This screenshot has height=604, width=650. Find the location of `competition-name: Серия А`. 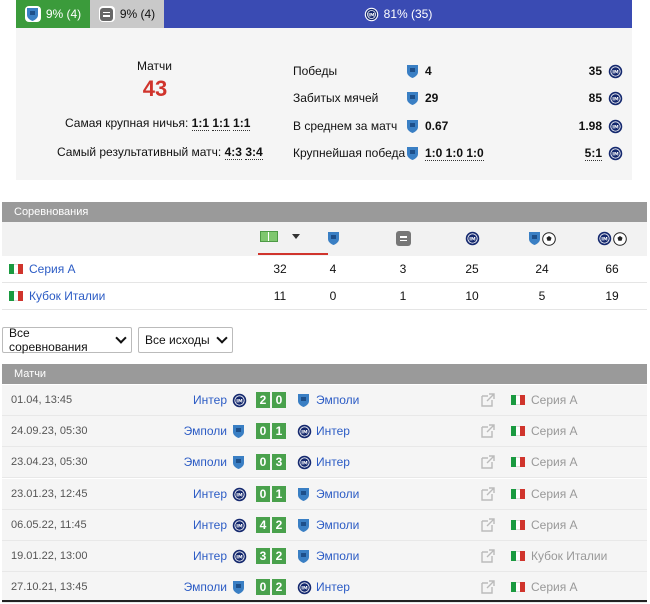

competition-name: Серия А is located at coordinates (42, 269).